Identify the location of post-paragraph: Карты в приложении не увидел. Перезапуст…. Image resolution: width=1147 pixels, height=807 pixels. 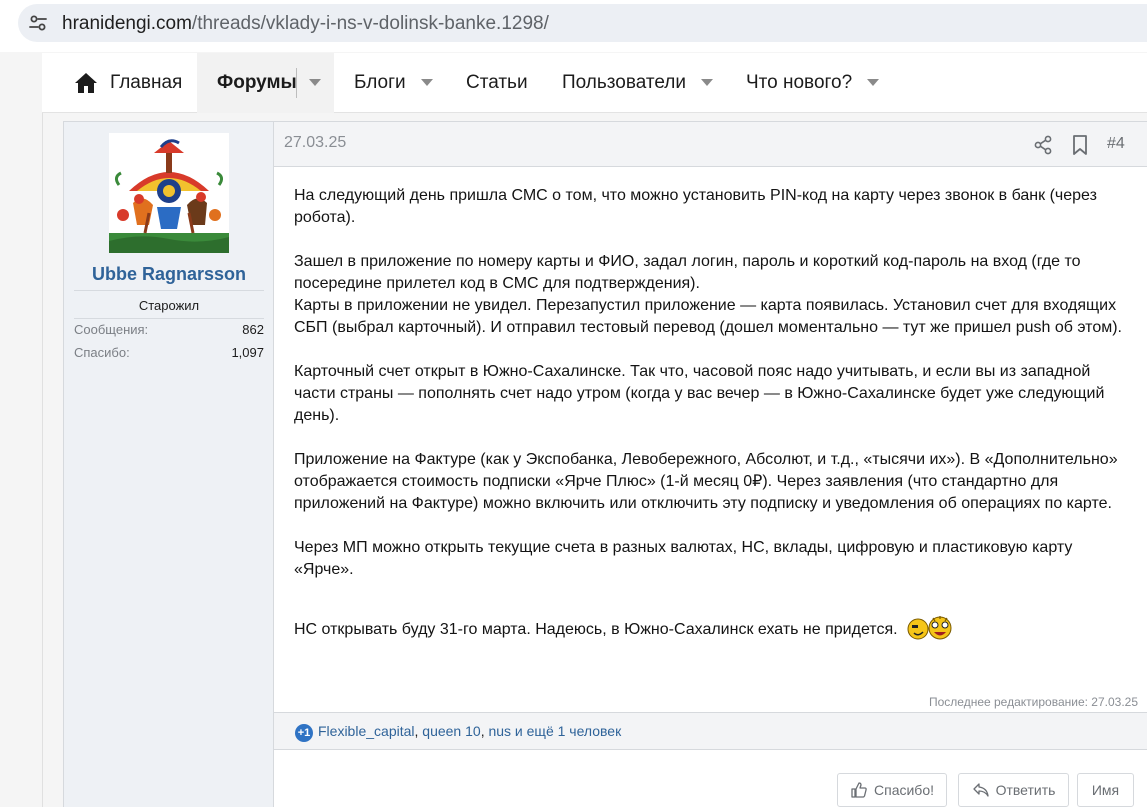
(708, 316).